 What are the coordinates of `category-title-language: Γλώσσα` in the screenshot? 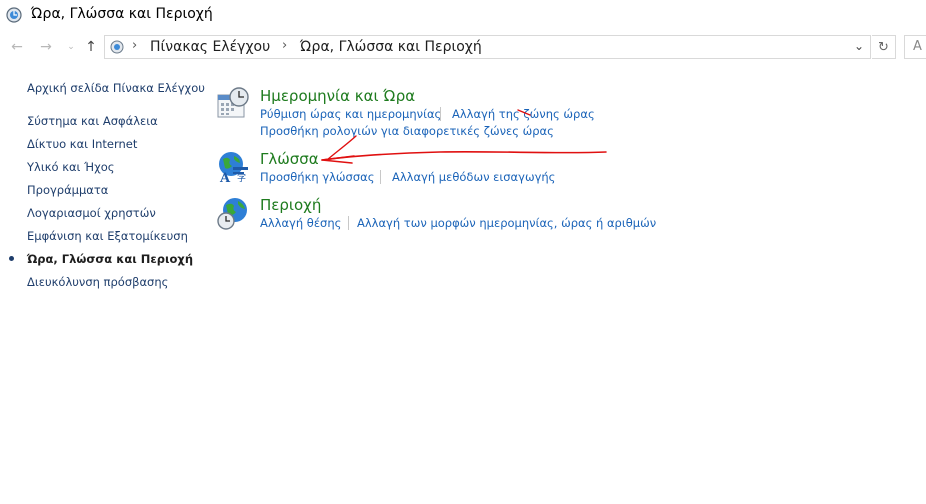 It's located at (289, 159).